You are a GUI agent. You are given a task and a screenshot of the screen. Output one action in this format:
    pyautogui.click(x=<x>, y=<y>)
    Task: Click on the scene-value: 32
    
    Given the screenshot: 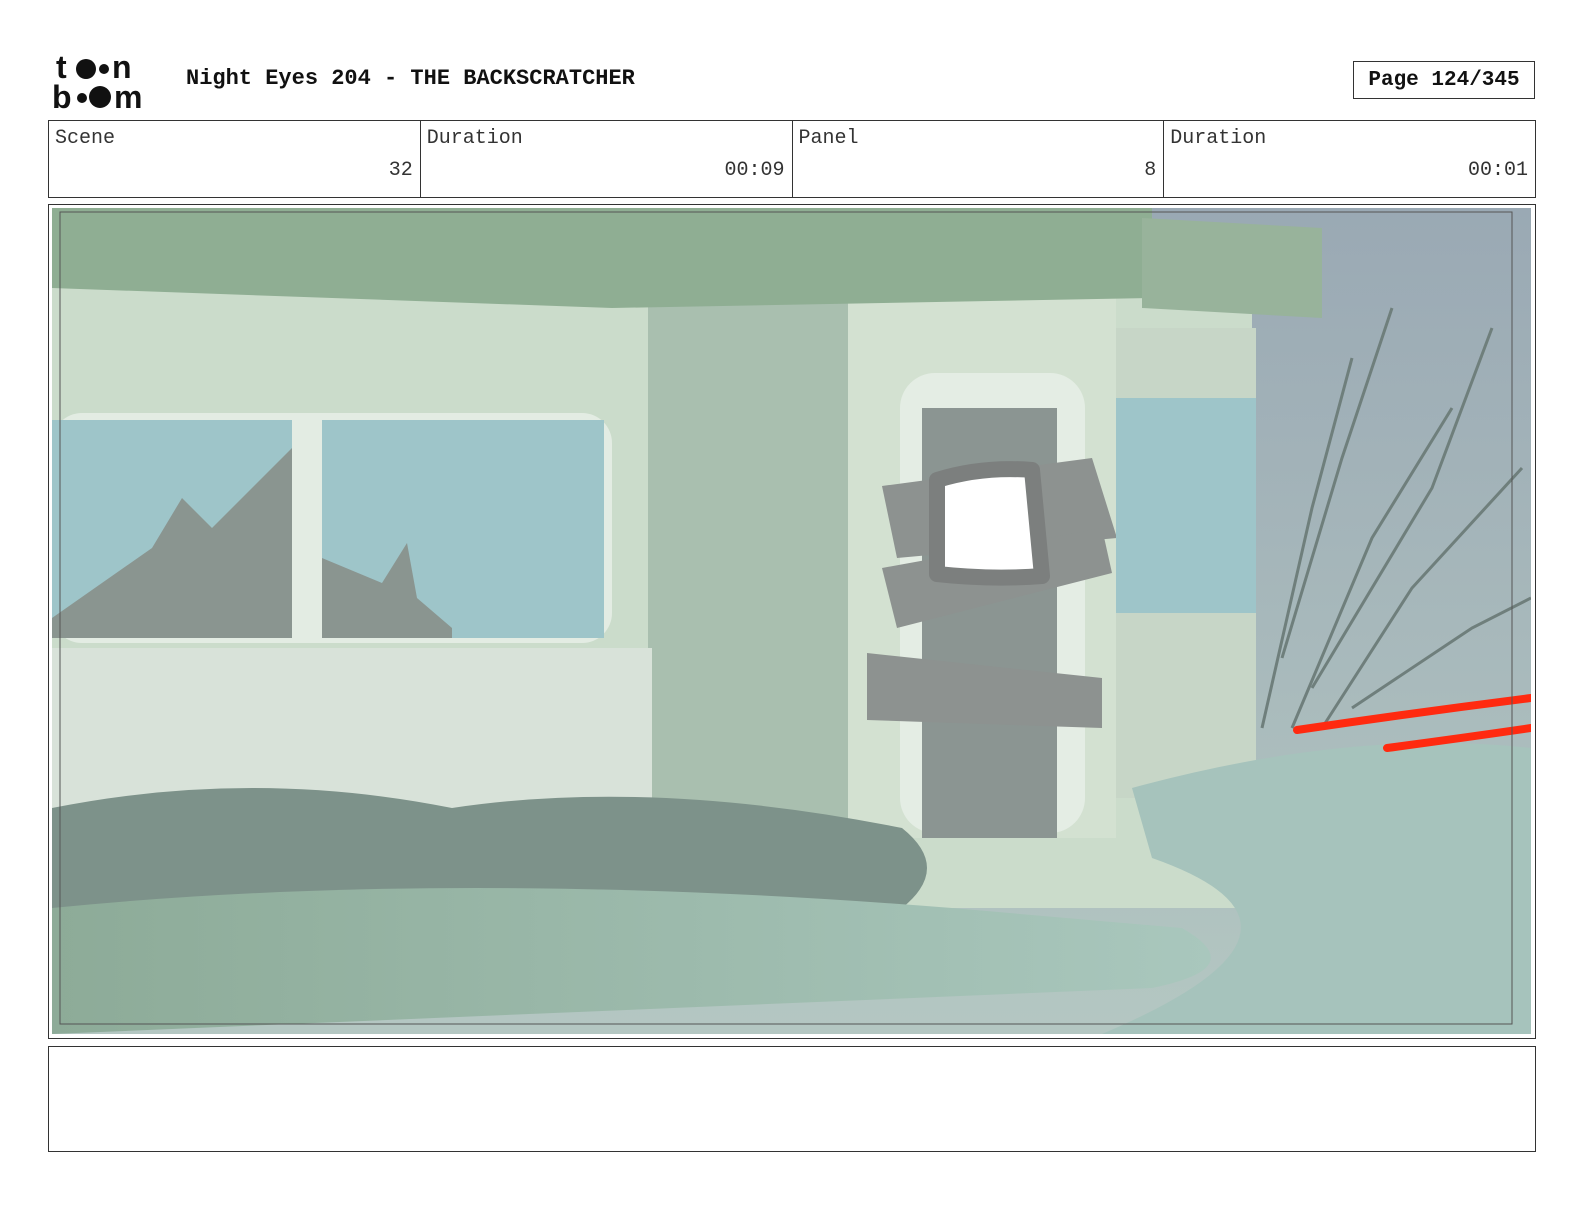 What is the action you would take?
    pyautogui.click(x=400, y=170)
    